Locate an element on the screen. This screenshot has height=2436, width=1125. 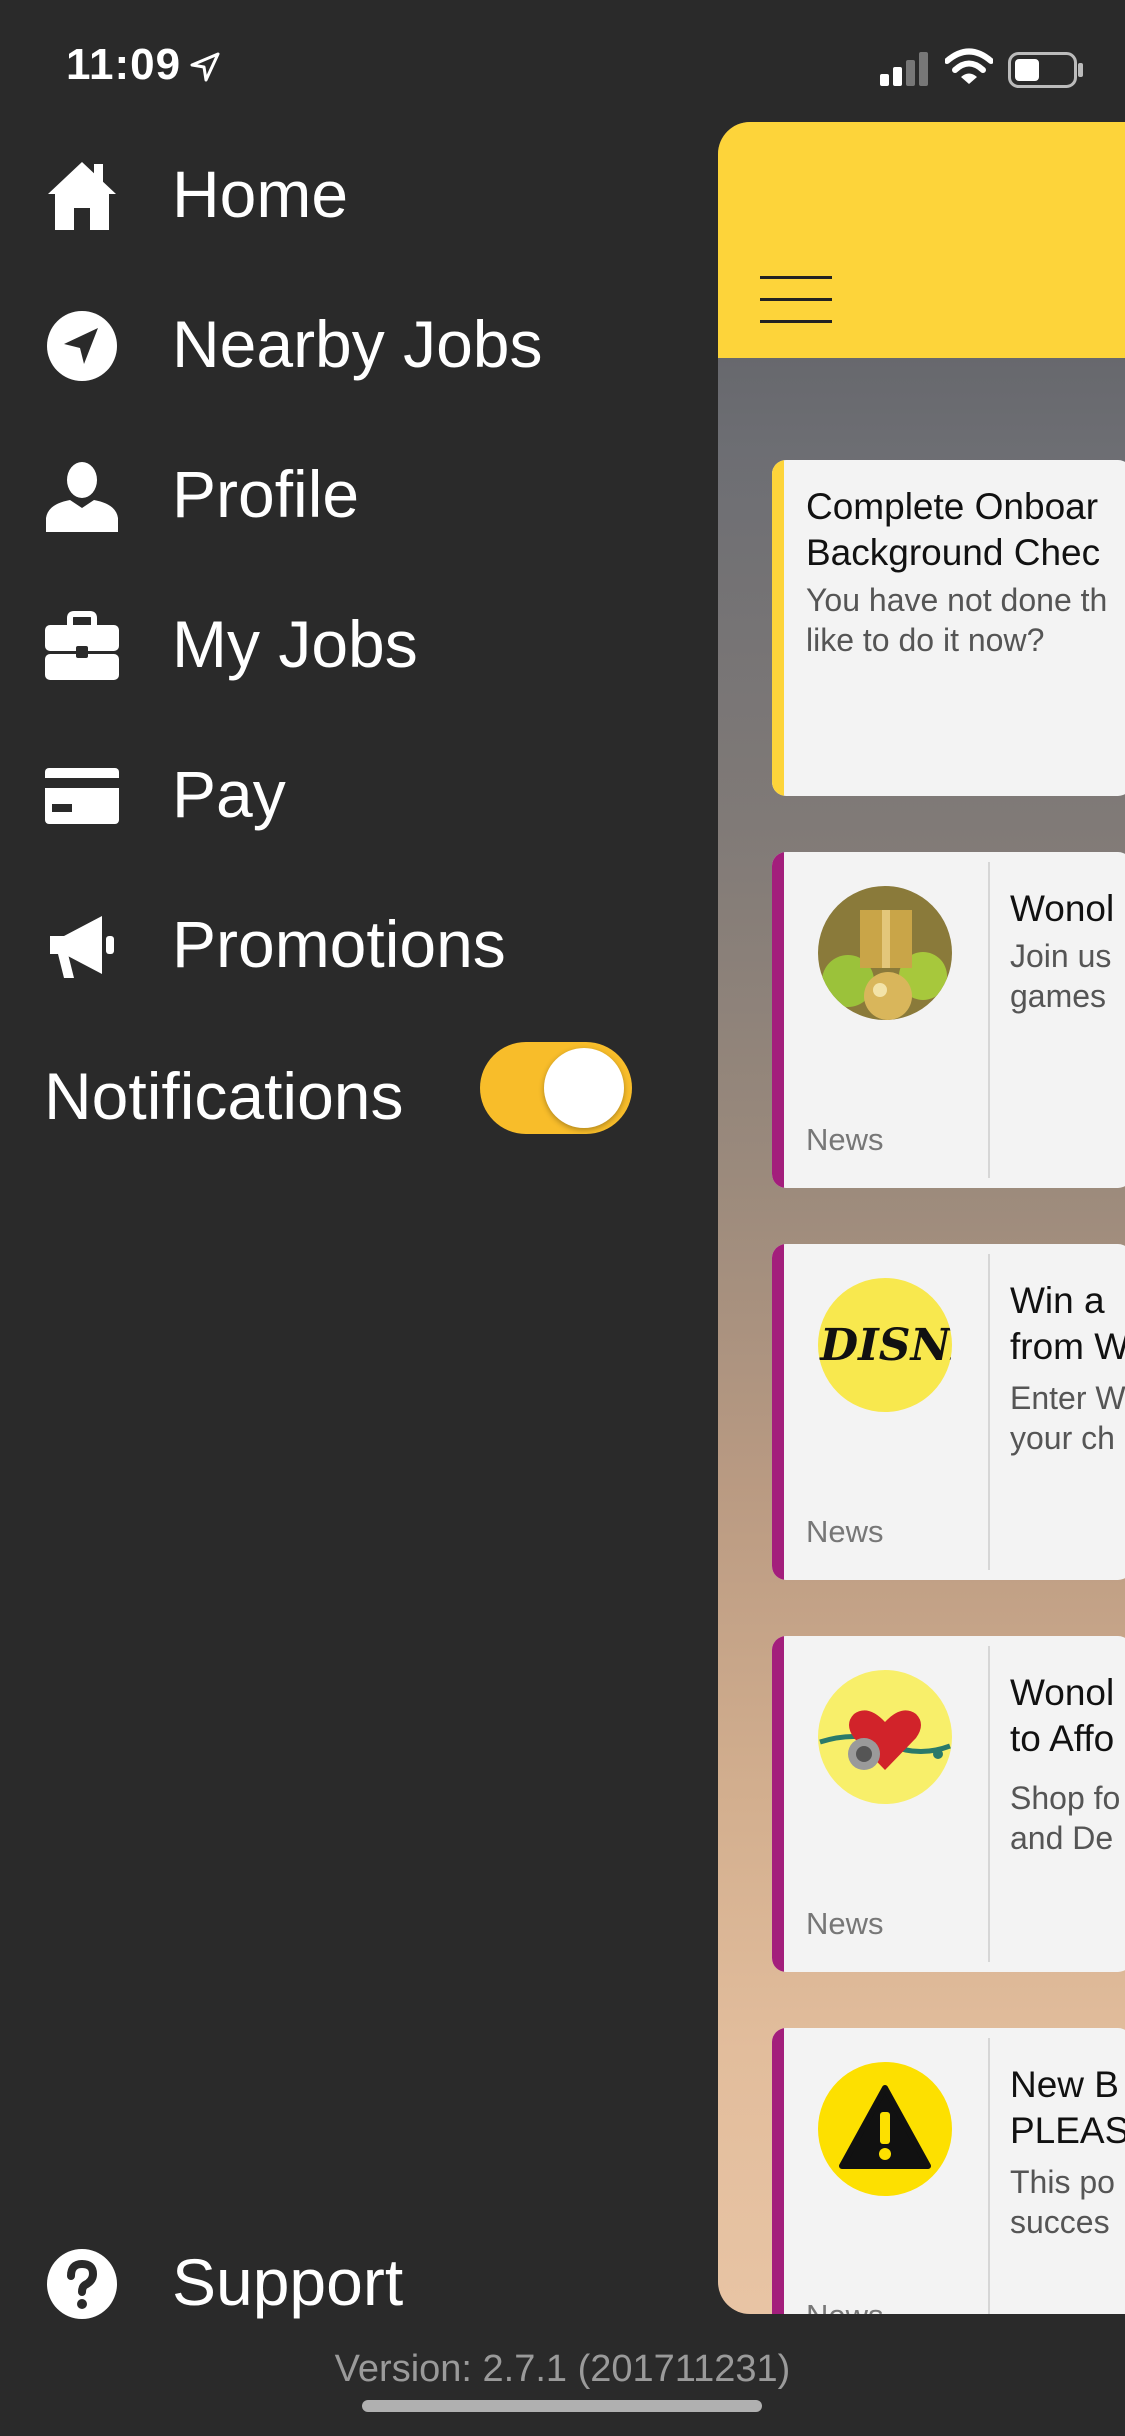
menu-item-promotions: Promotions is located at coordinates (350, 945).